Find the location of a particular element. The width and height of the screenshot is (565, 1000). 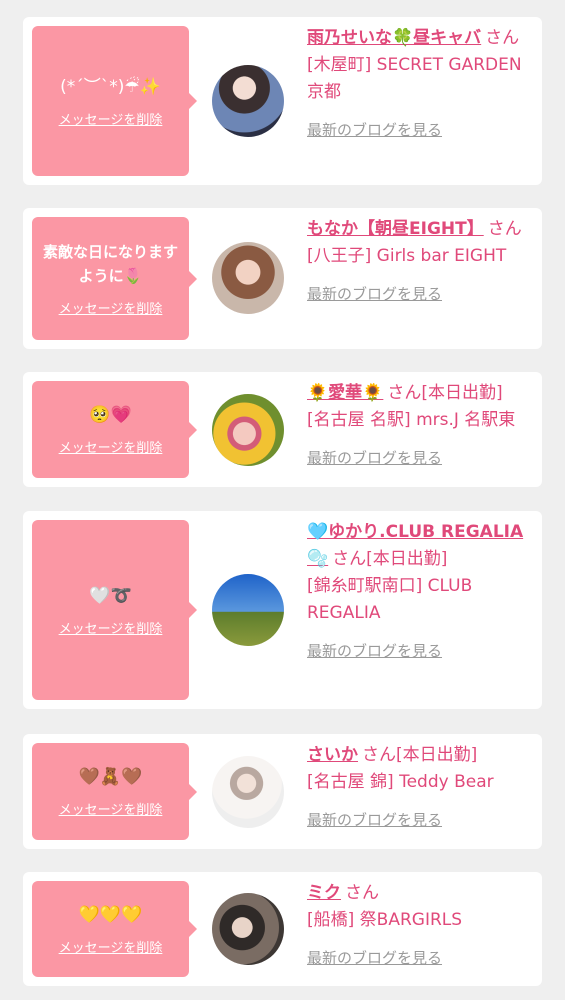

message-text: 🤎🧸🤎 is located at coordinates (110, 777).